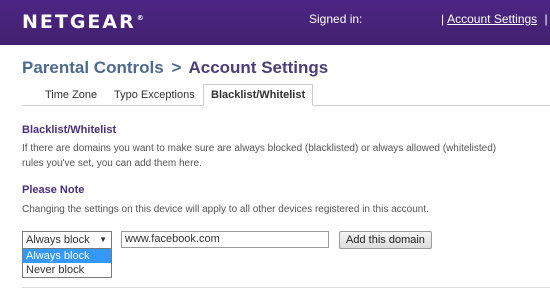 The height and width of the screenshot is (298, 550). I want to click on option-never-block: Never block, so click(67, 270).